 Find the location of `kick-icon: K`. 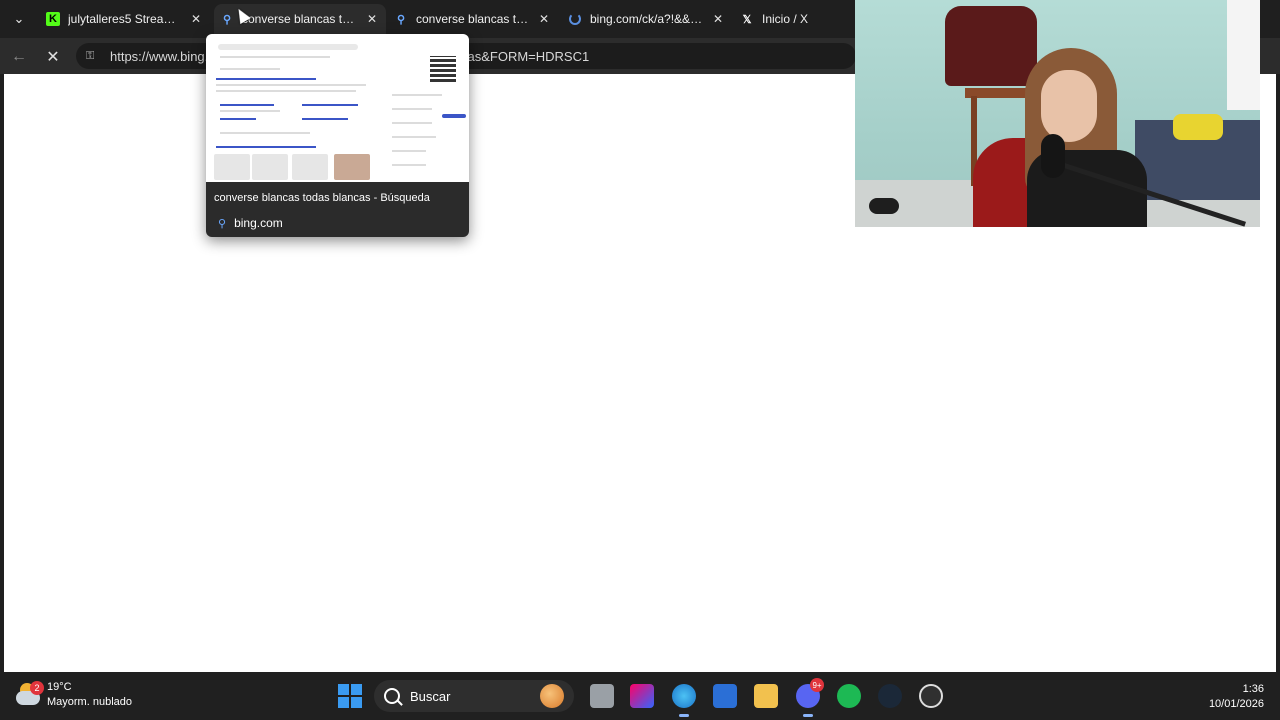

kick-icon: K is located at coordinates (53, 19).